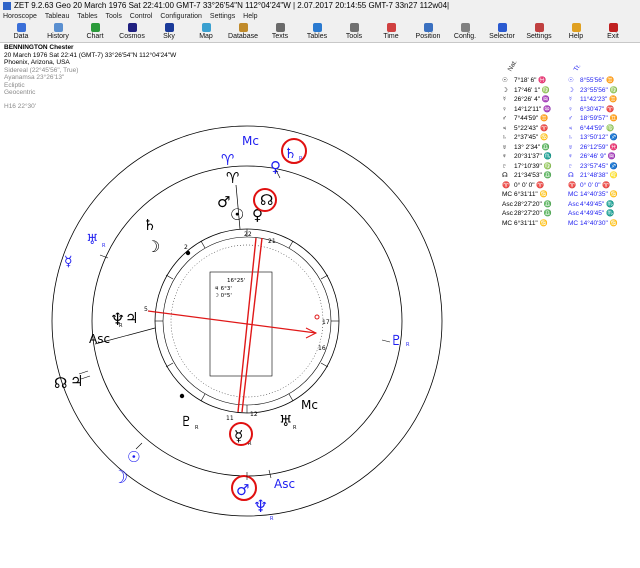 The height and width of the screenshot is (568, 640). What do you see at coordinates (87, 16) in the screenshot?
I see `menu-tables: Tables` at bounding box center [87, 16].